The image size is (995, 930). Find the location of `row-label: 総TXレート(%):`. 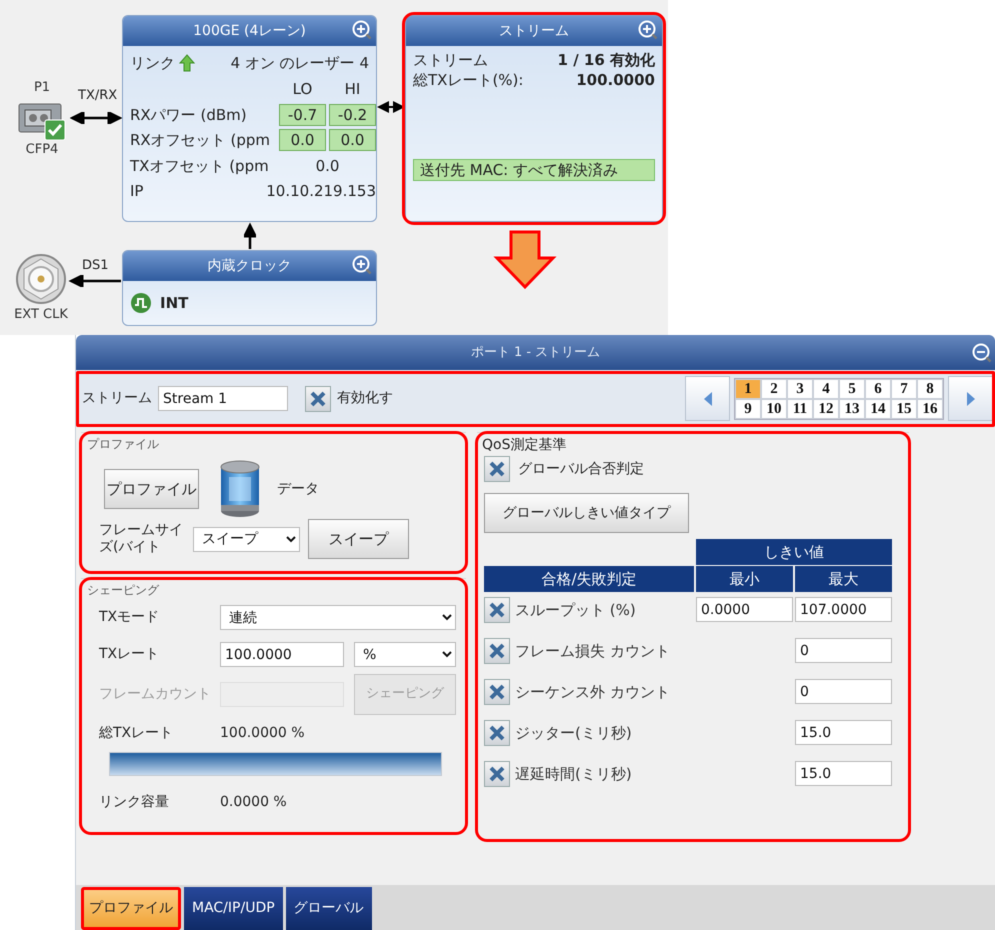

row-label: 総TXレート(%): is located at coordinates (468, 80).